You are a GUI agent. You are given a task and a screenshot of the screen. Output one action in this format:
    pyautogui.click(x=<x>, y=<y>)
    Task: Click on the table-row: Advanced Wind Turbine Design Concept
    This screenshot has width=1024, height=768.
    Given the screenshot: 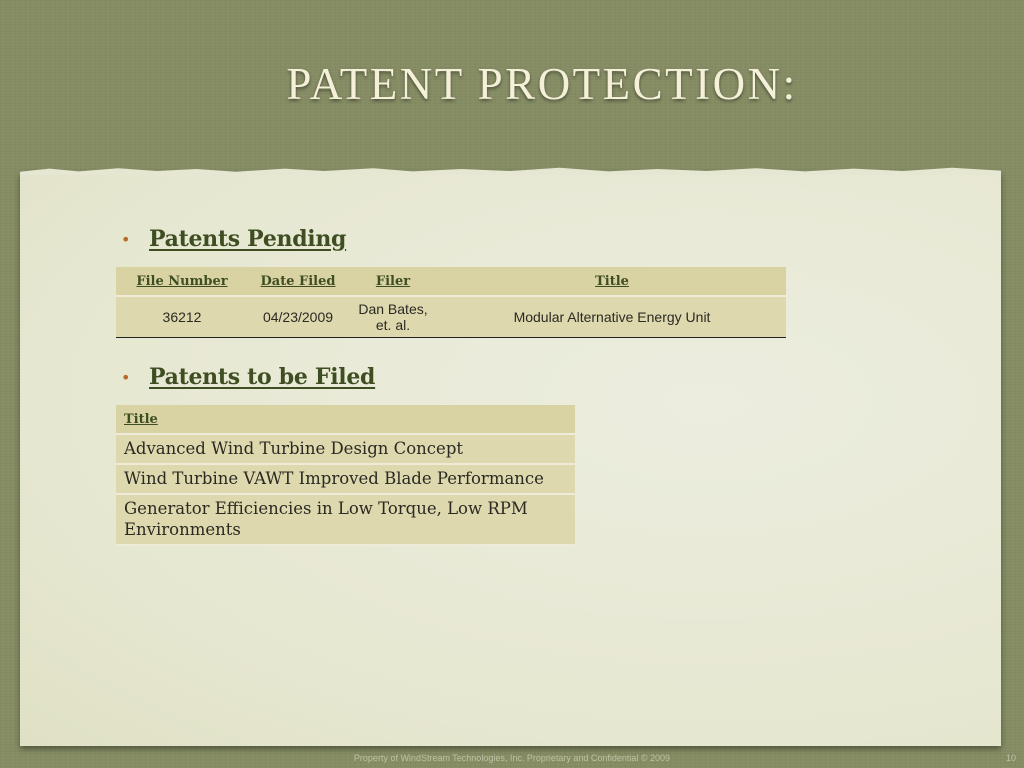 What is the action you would take?
    pyautogui.click(x=345, y=449)
    